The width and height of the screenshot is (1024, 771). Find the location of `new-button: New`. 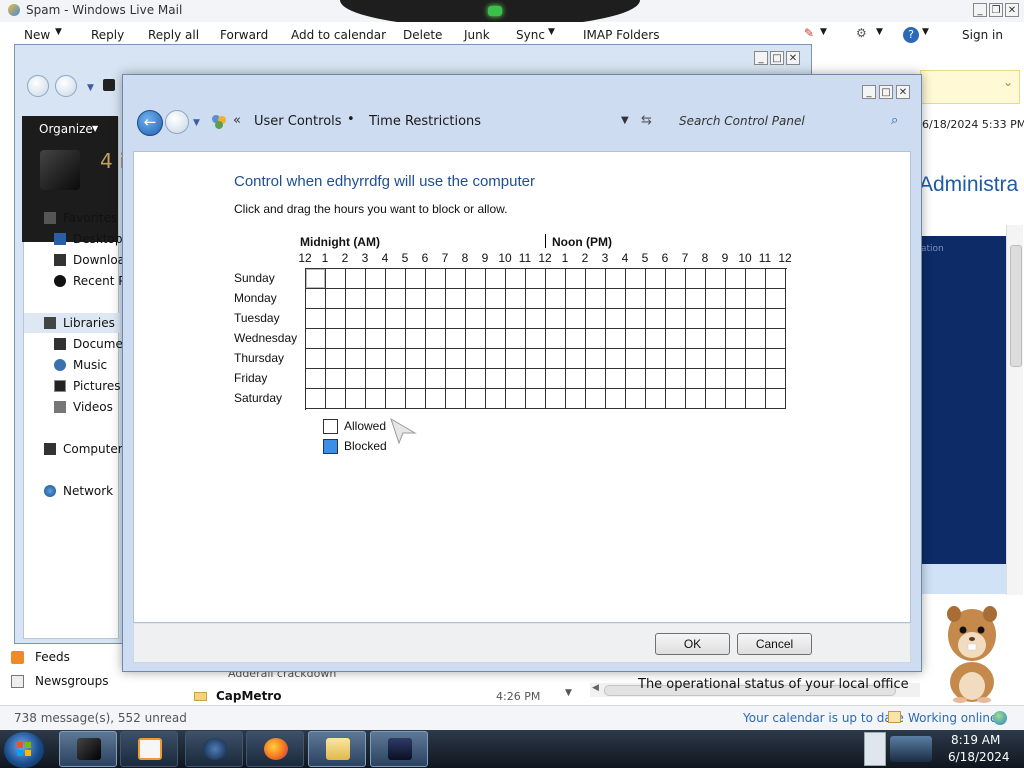

new-button: New is located at coordinates (37, 35).